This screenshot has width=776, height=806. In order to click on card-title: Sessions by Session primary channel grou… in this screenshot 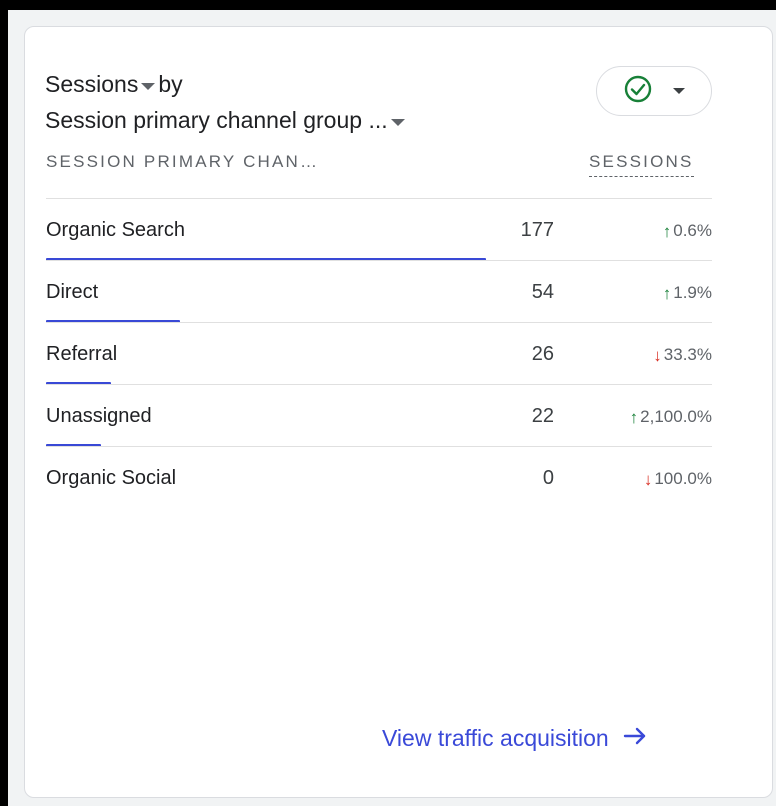, I will do `click(226, 102)`.